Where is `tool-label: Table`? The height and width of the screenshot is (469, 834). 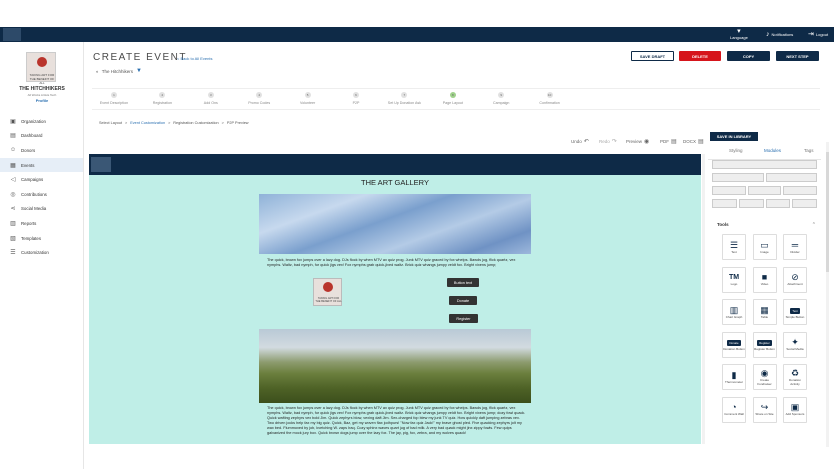 tool-label: Table is located at coordinates (764, 316).